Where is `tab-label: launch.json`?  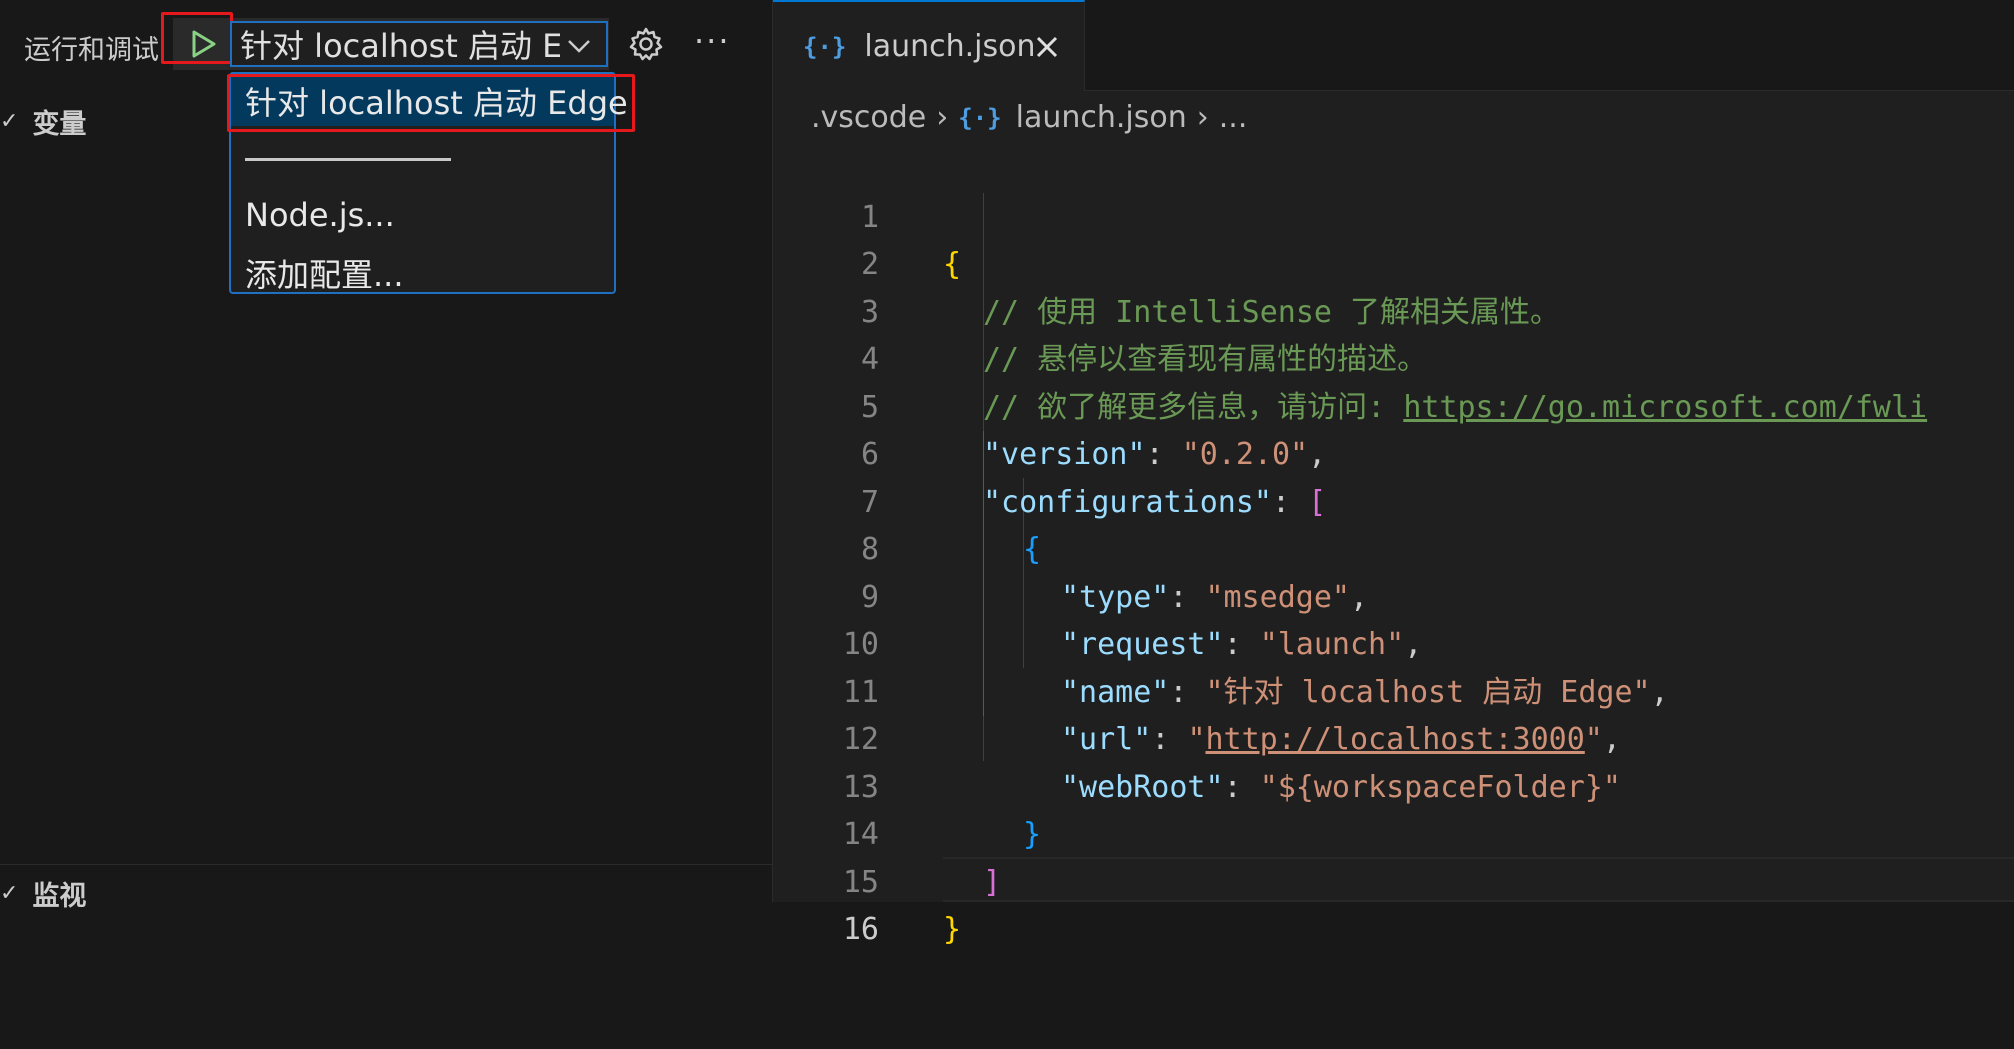
tab-label: launch.json is located at coordinates (950, 46).